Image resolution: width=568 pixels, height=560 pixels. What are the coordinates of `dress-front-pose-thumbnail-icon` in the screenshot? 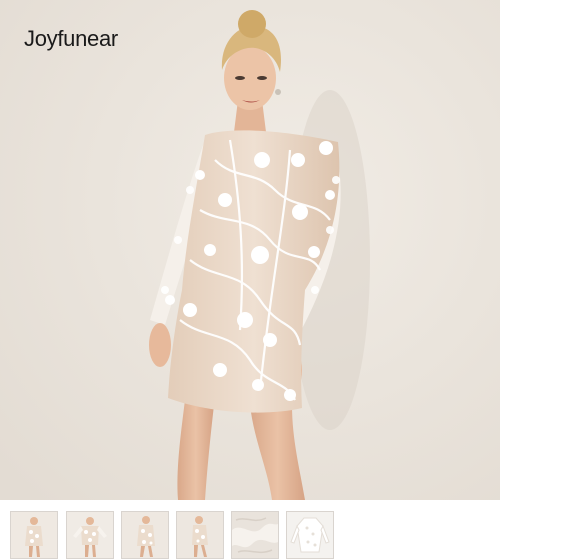 It's located at (145, 535).